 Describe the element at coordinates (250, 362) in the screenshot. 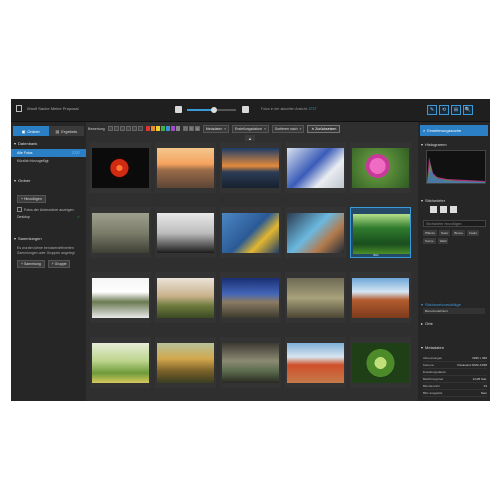

I see `thumbnail-bird` at that location.